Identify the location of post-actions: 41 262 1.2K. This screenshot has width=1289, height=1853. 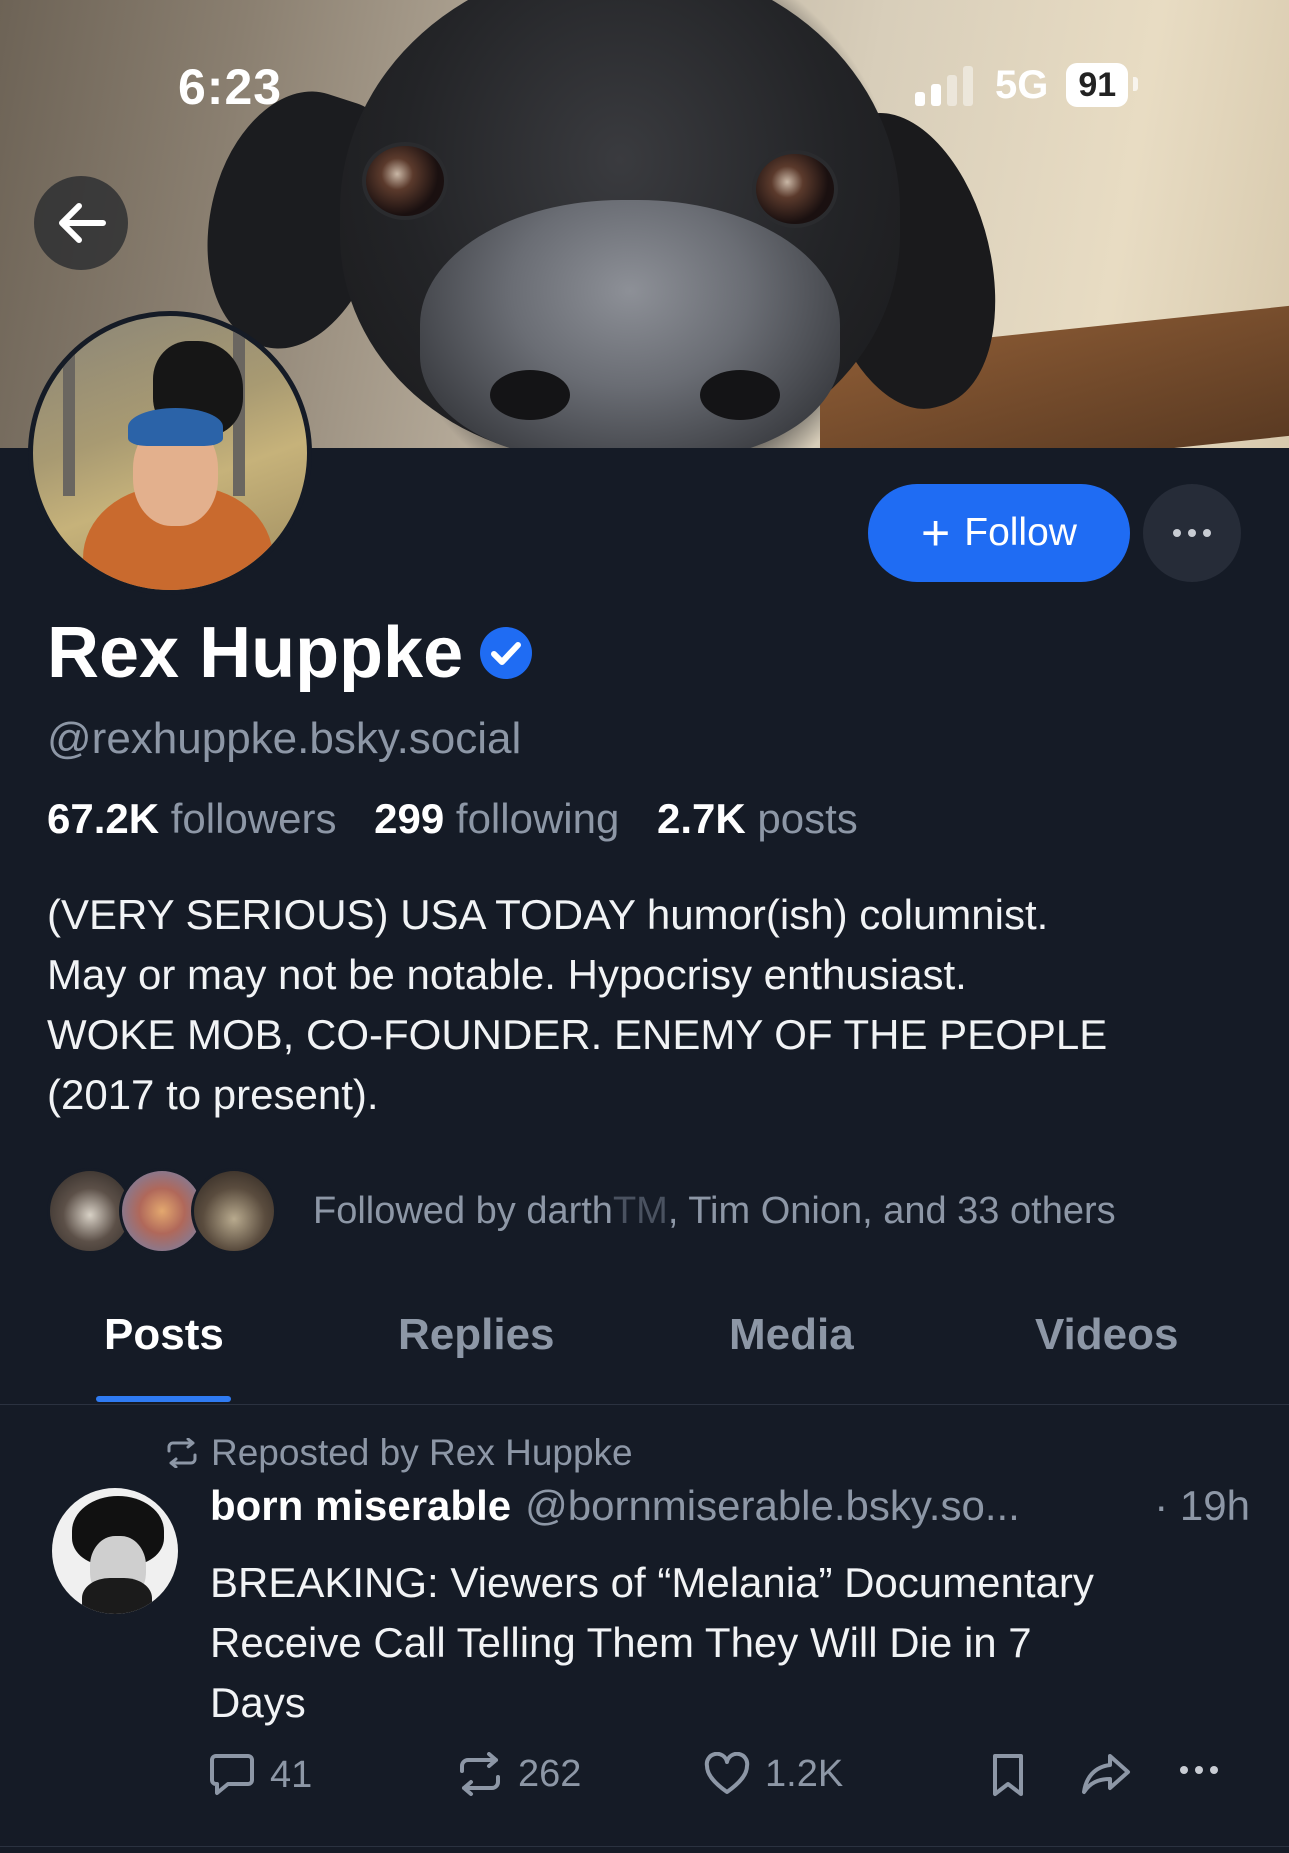
(644, 1782).